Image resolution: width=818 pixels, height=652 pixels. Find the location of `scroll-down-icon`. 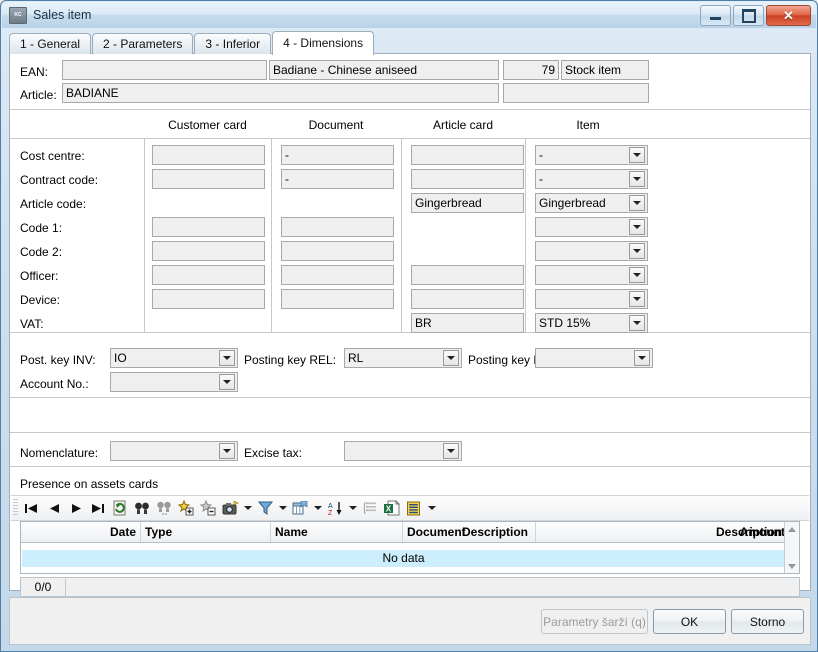

scroll-down-icon is located at coordinates (792, 566).